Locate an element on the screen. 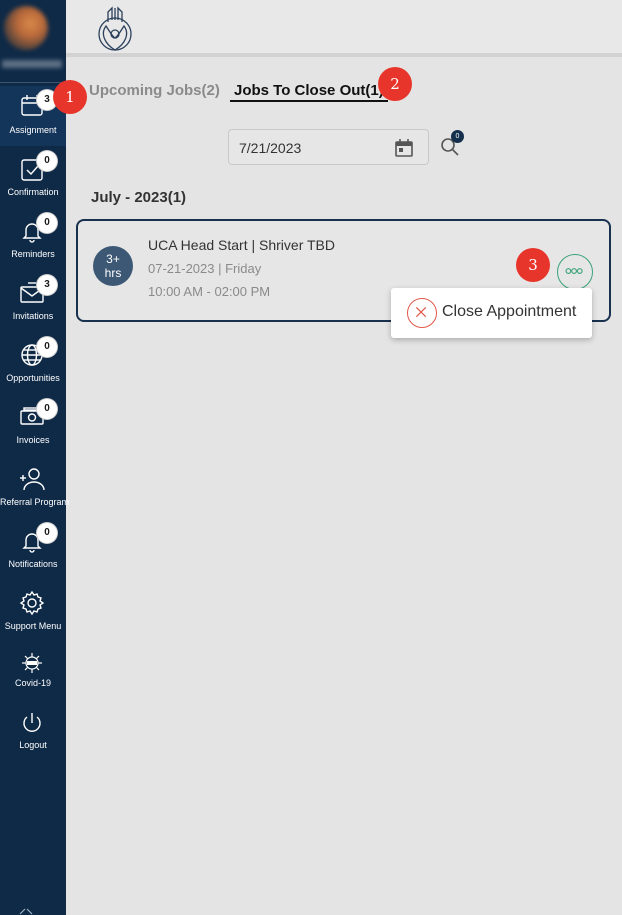 The image size is (622, 915). sidebar-item-notifications: 0 Notifications is located at coordinates (33, 552).